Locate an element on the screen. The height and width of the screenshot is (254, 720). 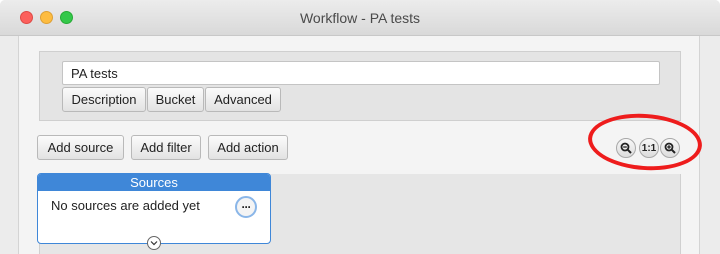
more-options-button: ··· is located at coordinates (246, 207).